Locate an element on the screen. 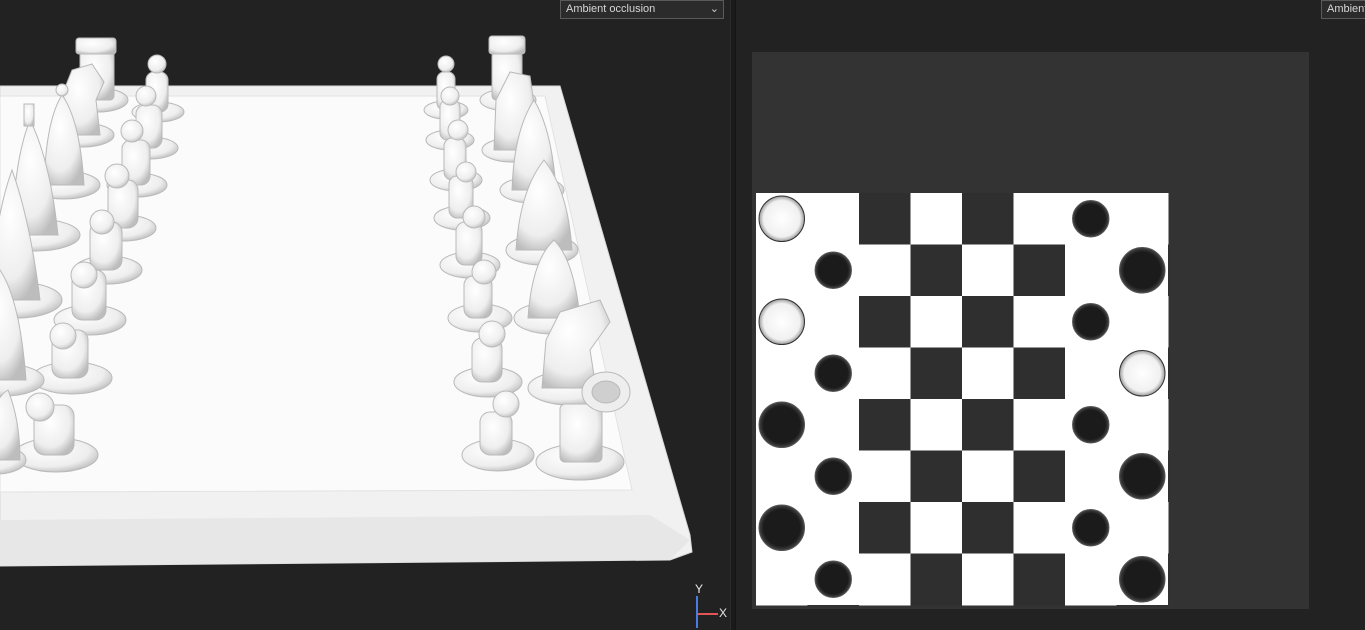  render-mode-dropdown: Ambient occlusion ⌄ is located at coordinates (642, 9).